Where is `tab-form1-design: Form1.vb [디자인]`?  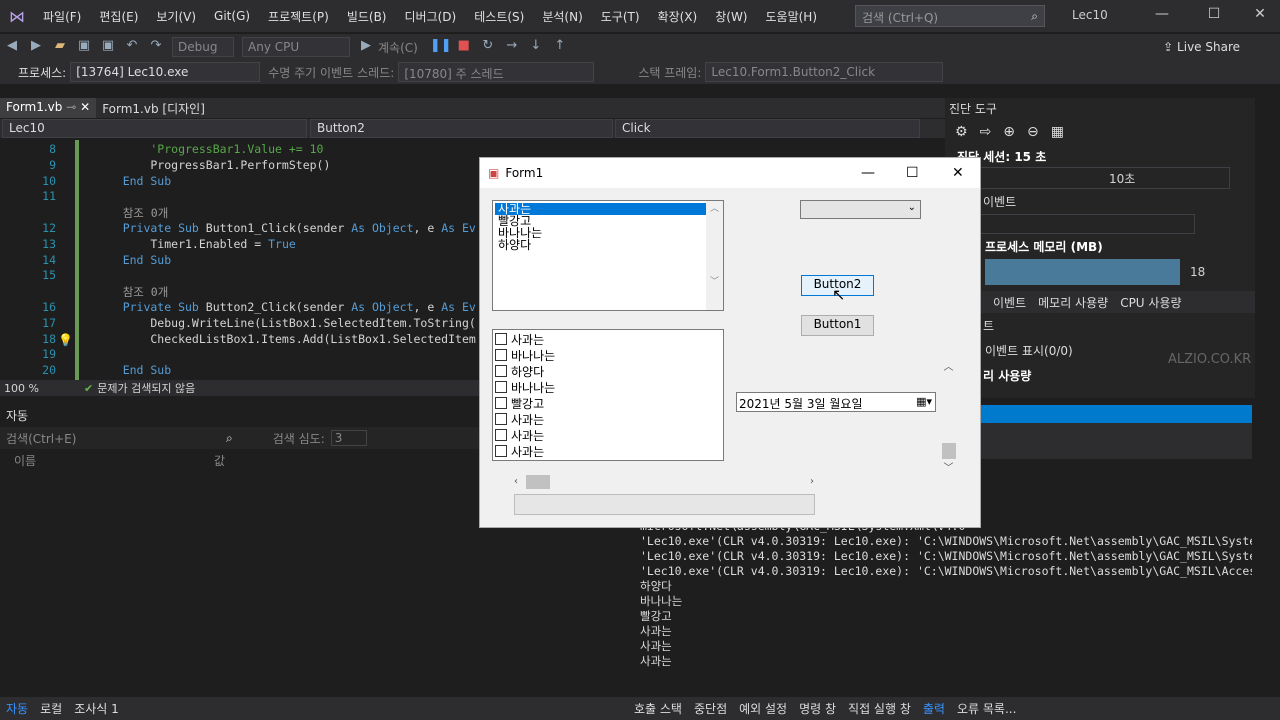 tab-form1-design: Form1.vb [디자인] is located at coordinates (153, 108).